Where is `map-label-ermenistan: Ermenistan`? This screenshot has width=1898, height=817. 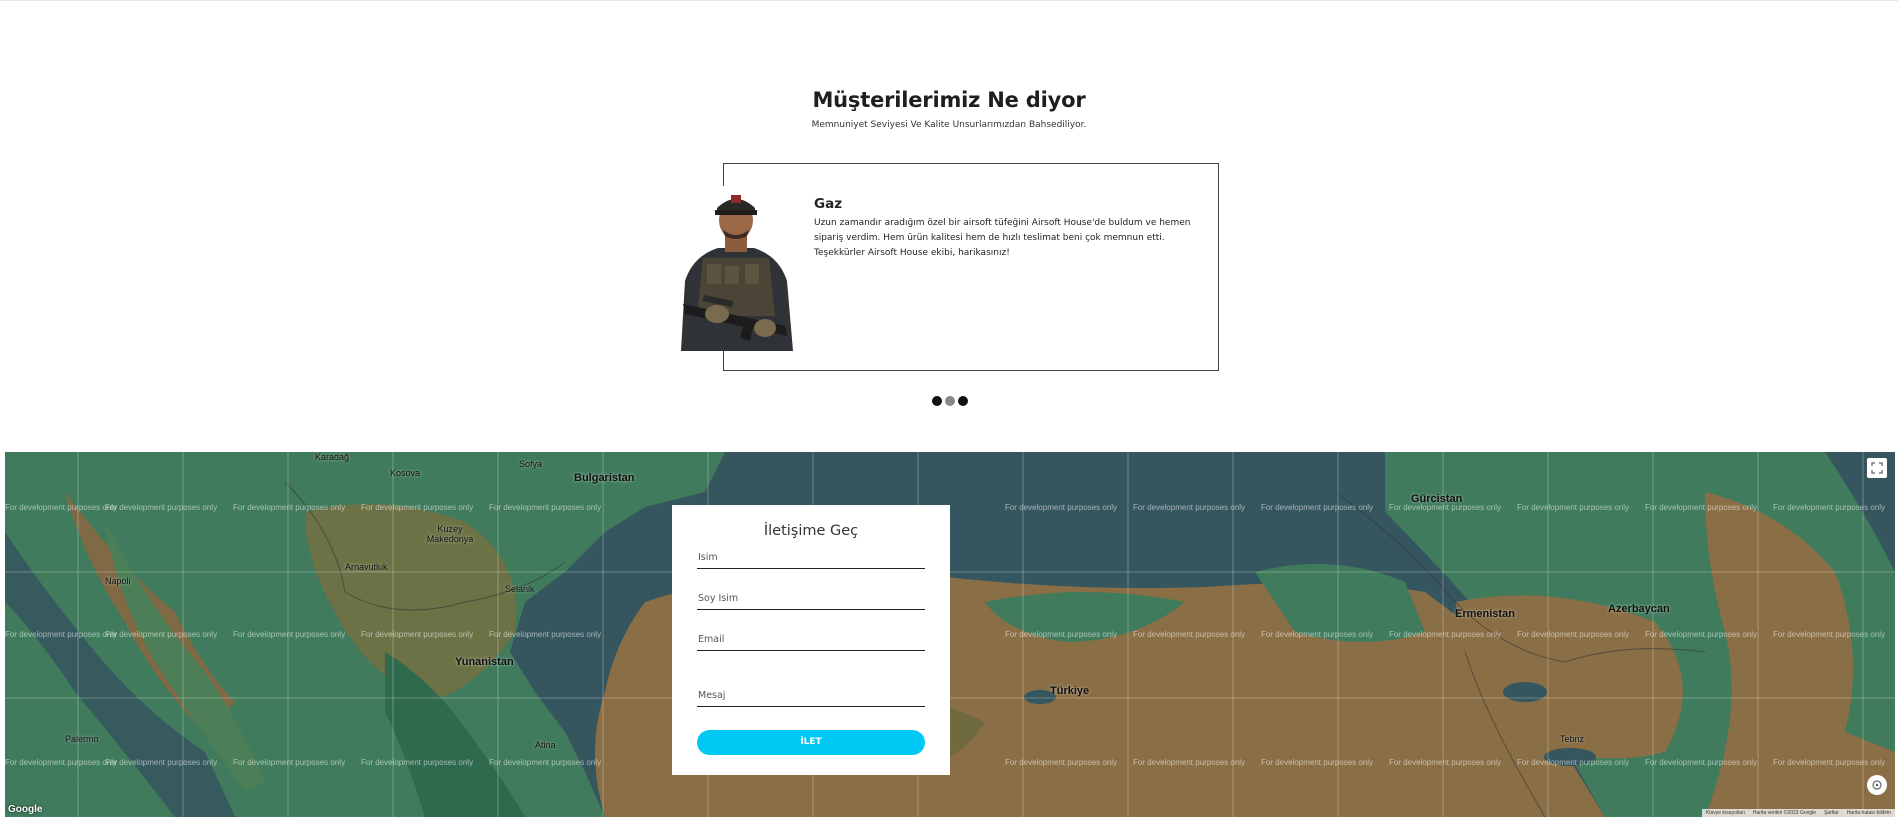 map-label-ermenistan: Ermenistan is located at coordinates (1485, 614).